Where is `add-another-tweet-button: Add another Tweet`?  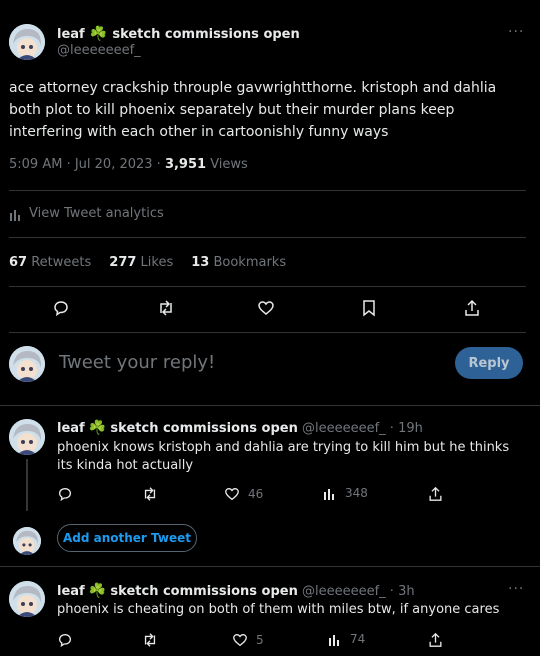
add-another-tweet-button: Add another Tweet is located at coordinates (127, 538).